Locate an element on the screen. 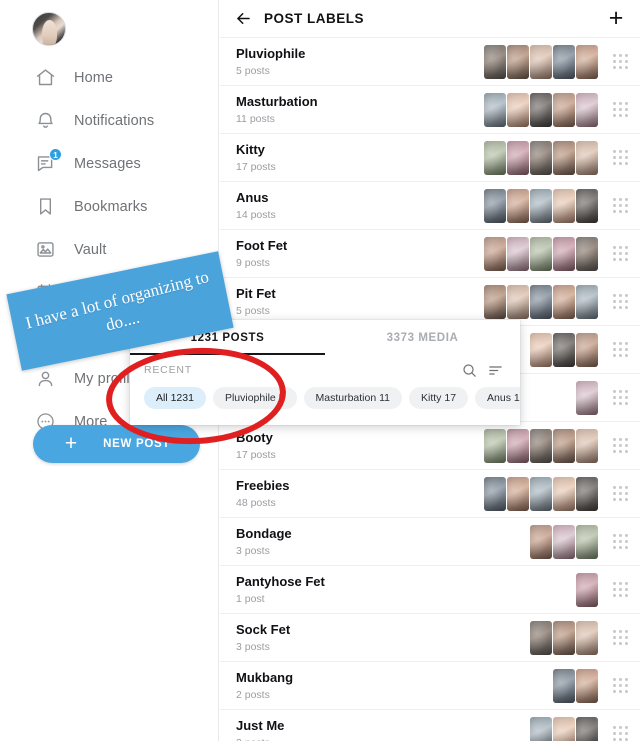 The width and height of the screenshot is (640, 741). table-row: Masturbation 11 posts is located at coordinates (430, 110).